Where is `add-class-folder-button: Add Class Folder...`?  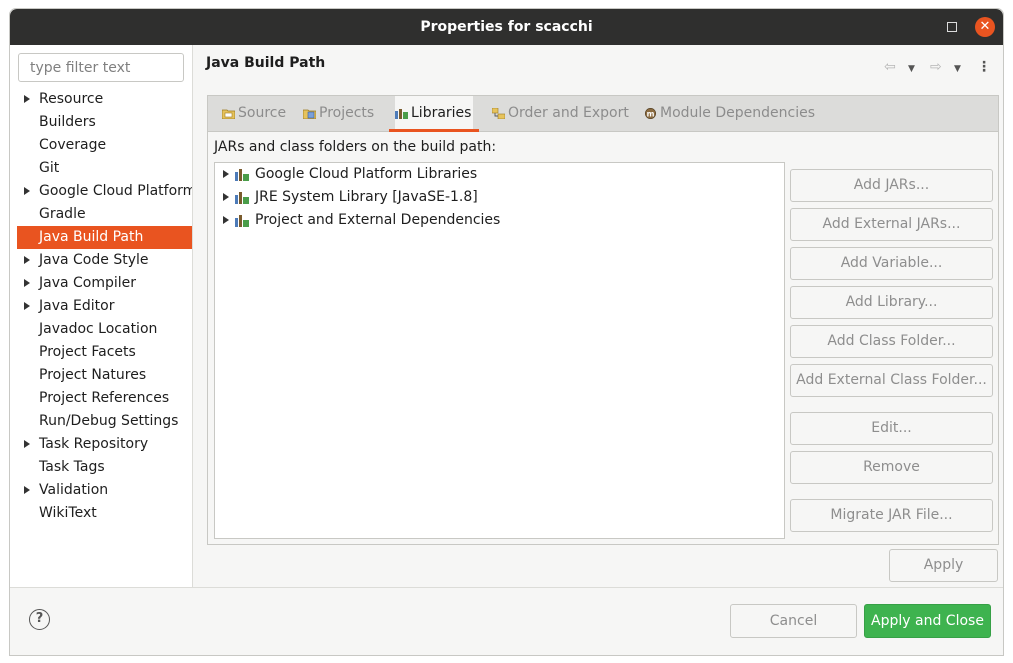
add-class-folder-button: Add Class Folder... is located at coordinates (891, 341).